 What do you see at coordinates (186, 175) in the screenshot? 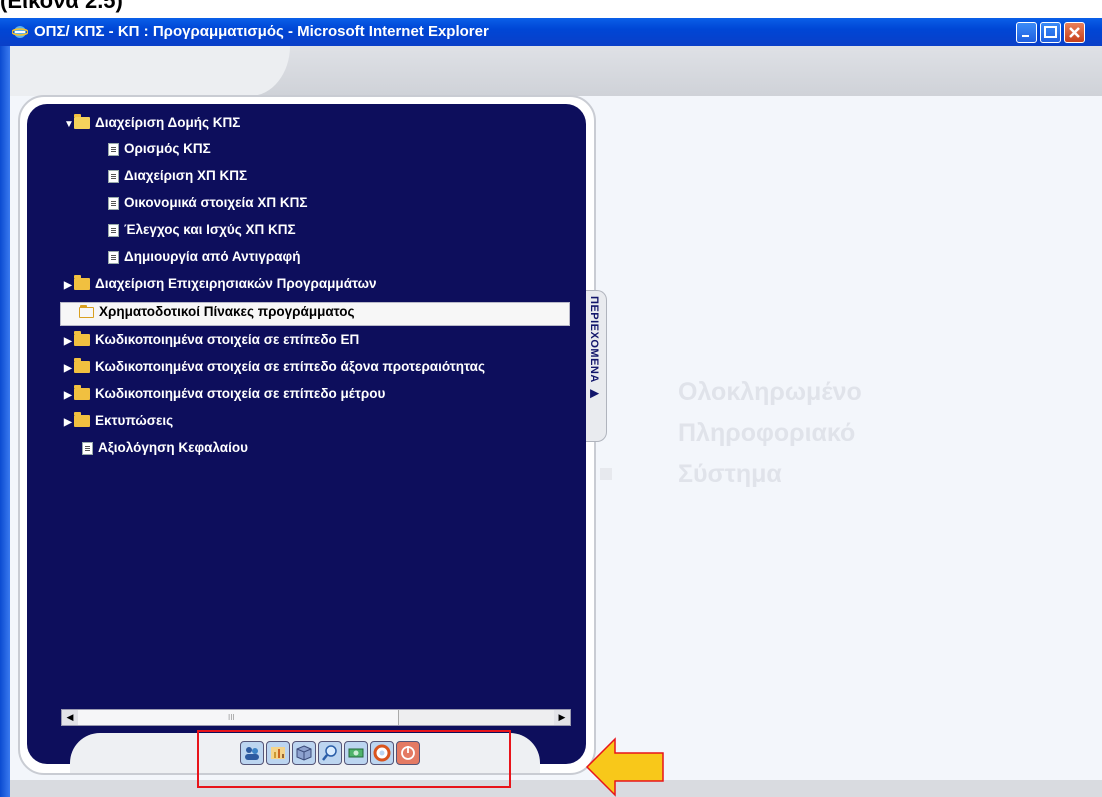
I see `tree-item-label: Διαχείριση ΧΠ ΚΠΣ` at bounding box center [186, 175].